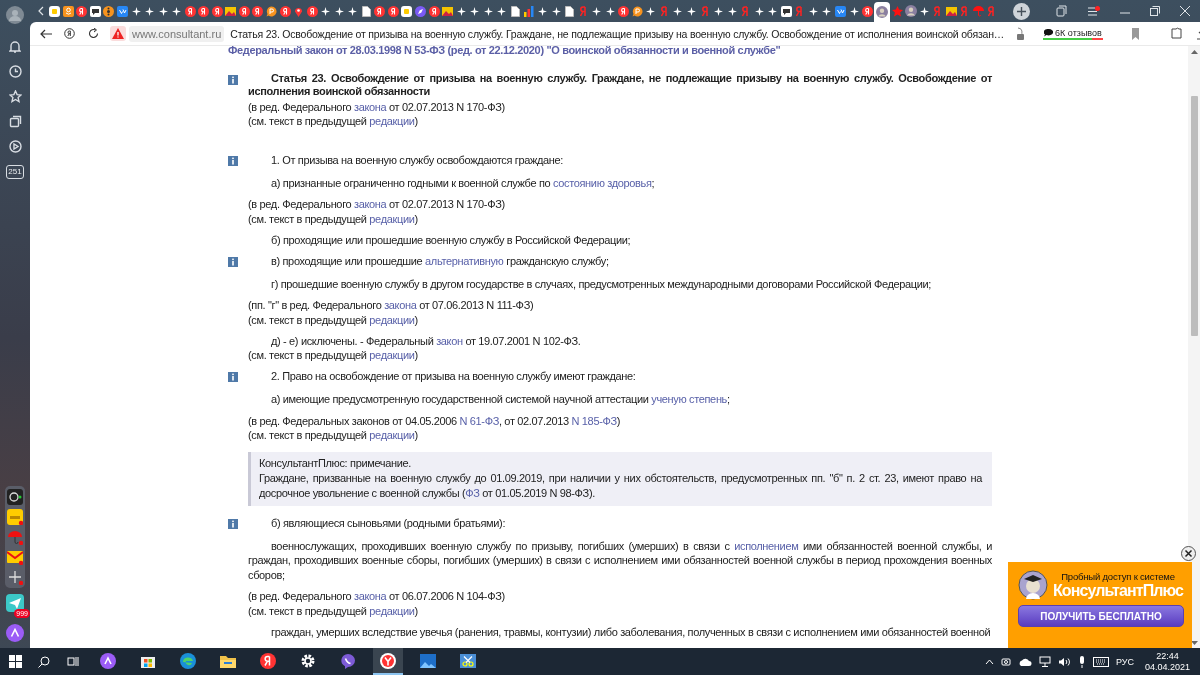 This screenshot has width=1200, height=675. I want to click on edition-note: (пп. "г" в ред. Федерального закона от 07.06.2013 N 111-ФЗ), so click(391, 305).